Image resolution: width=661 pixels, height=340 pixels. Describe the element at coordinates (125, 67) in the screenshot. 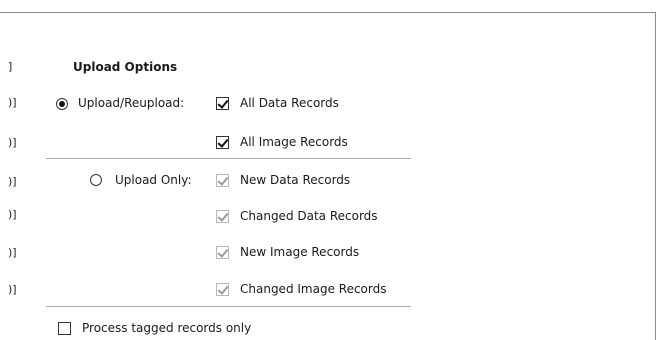

I see `upload-options-heading: Upload Options` at that location.